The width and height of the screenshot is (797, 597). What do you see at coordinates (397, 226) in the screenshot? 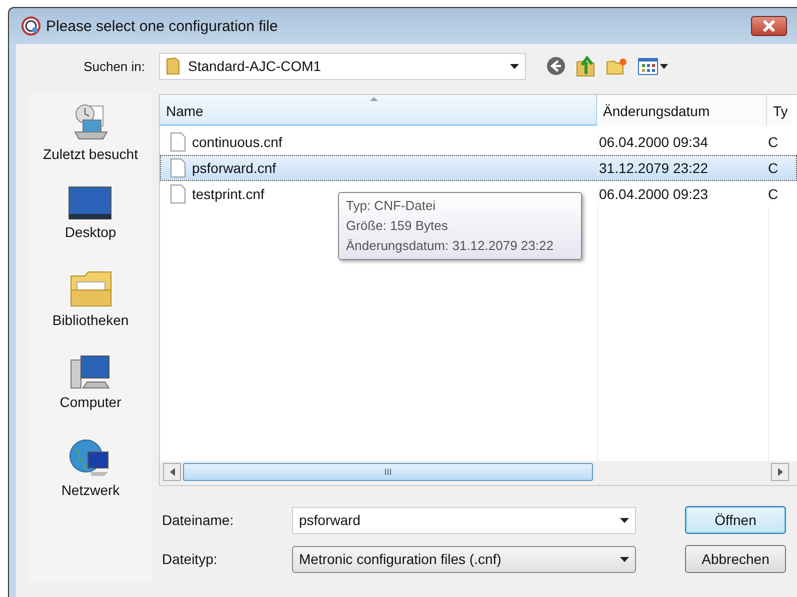
I see `tooltip-line: Größe: 159 Bytes` at bounding box center [397, 226].